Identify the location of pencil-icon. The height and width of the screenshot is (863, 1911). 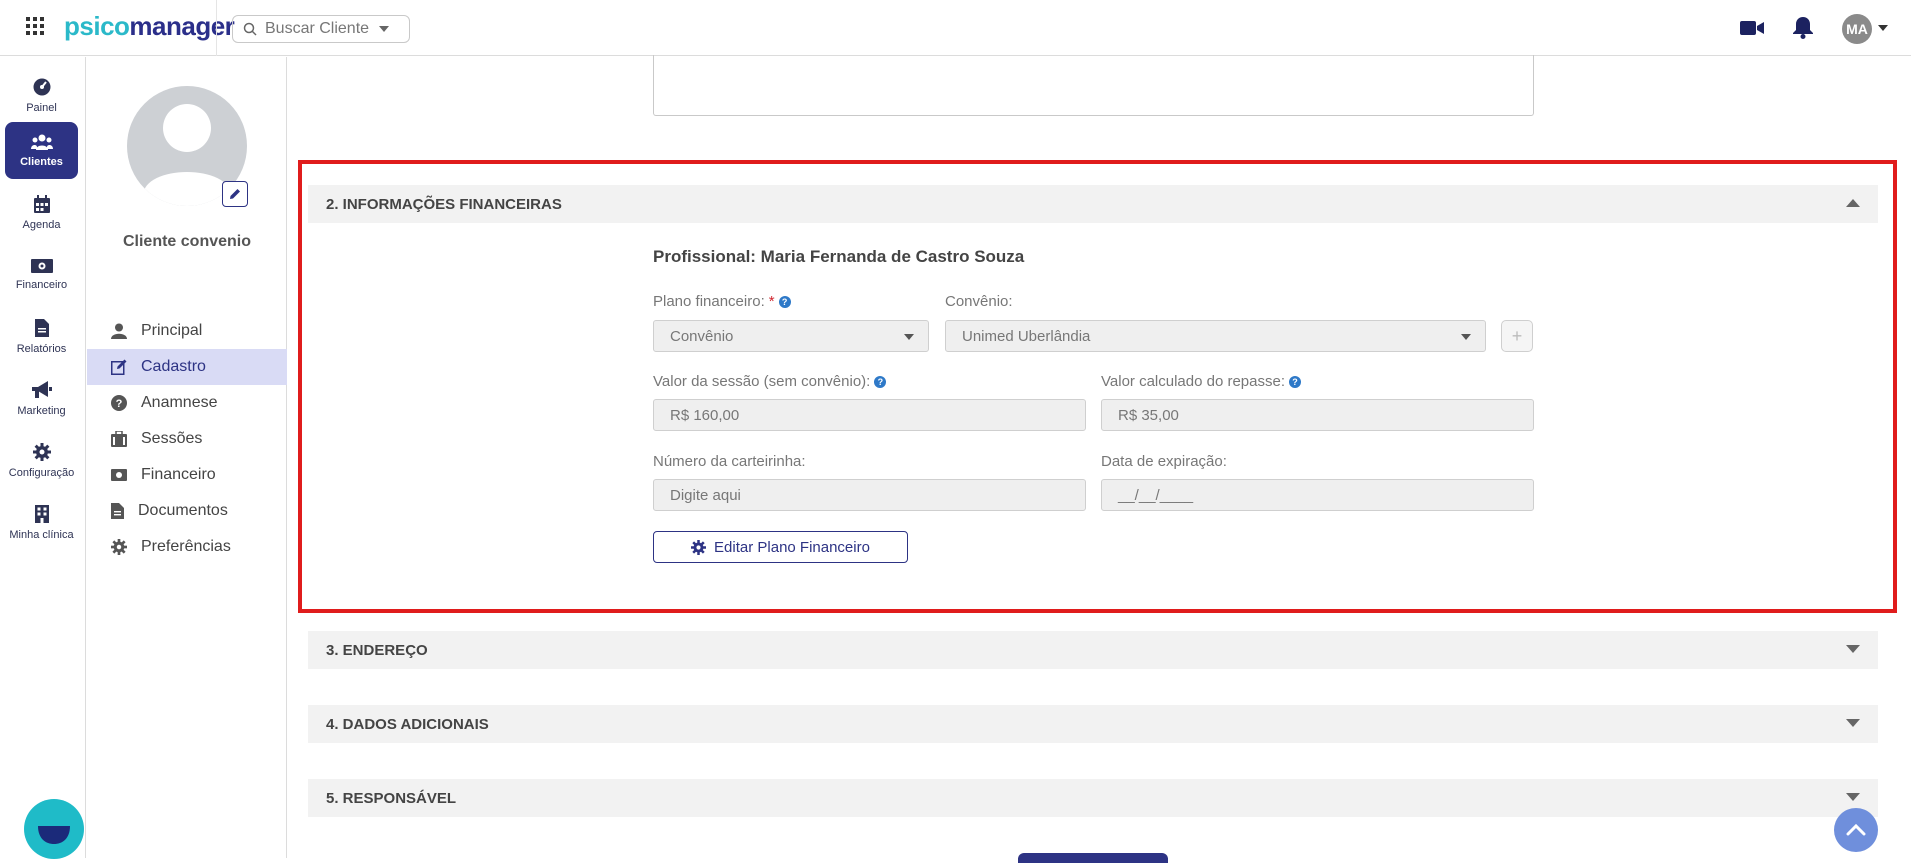
(235, 194).